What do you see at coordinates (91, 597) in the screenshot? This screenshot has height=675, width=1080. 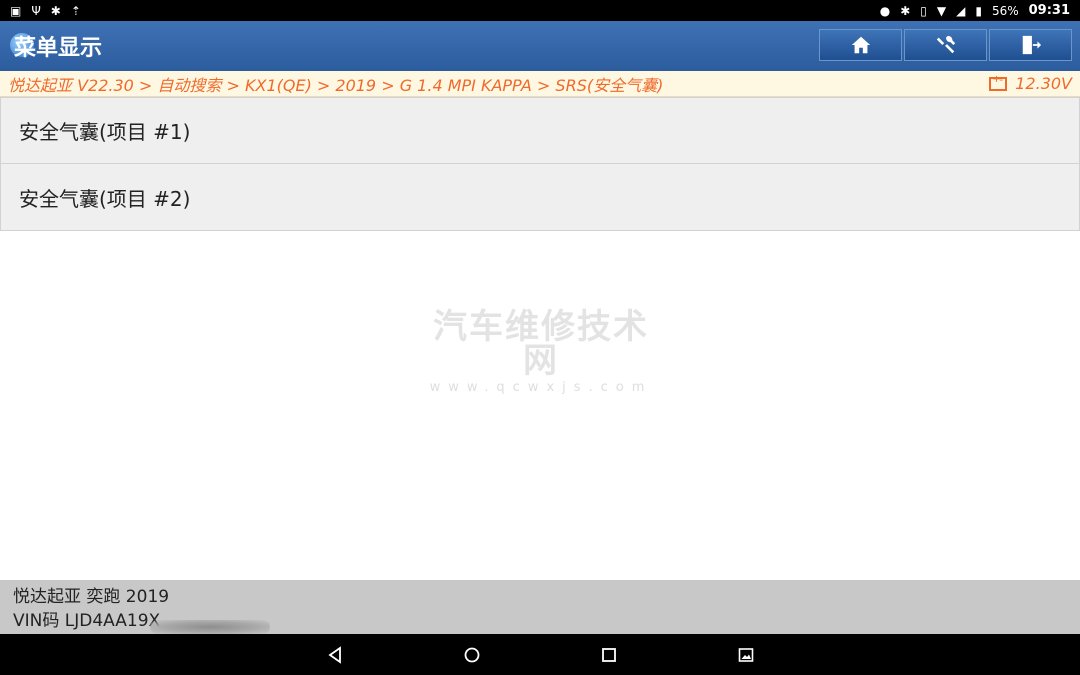 I see `vehicle-model: 悦达起亚 奕跑 2019` at bounding box center [91, 597].